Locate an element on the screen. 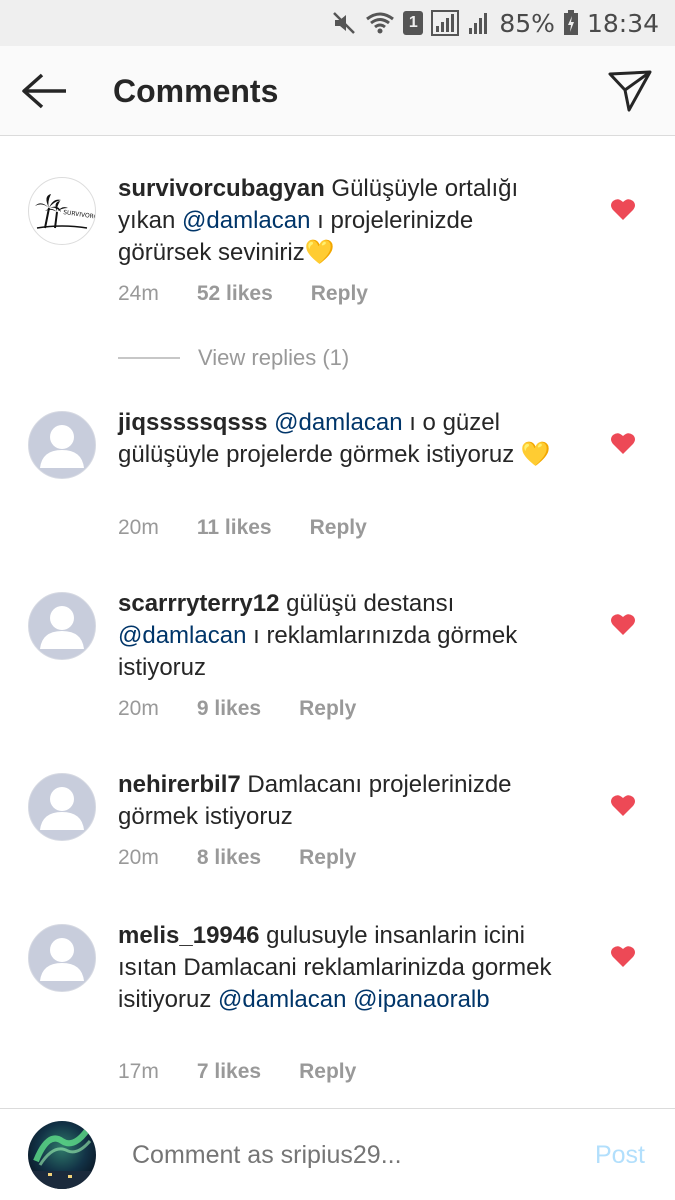  aurora-avatar is located at coordinates (62, 1155).